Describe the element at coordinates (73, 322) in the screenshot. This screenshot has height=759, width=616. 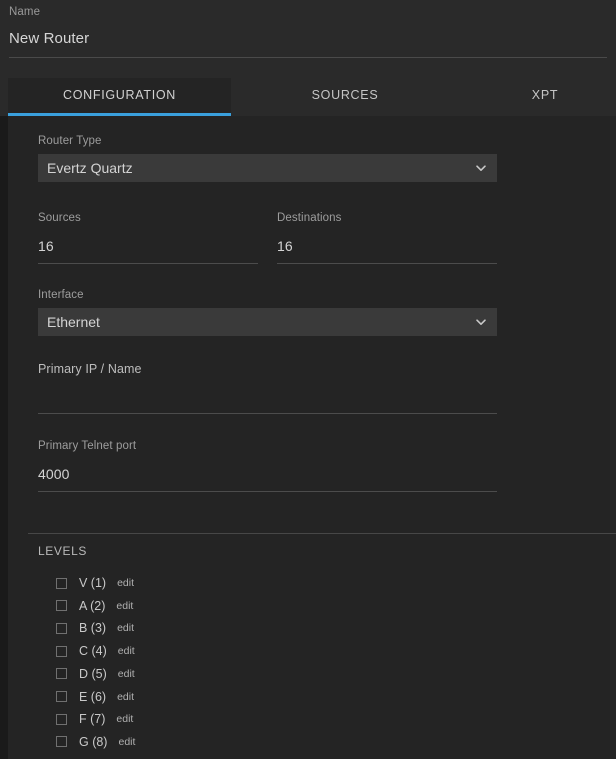
I see `interface-value: Ethernet` at that location.